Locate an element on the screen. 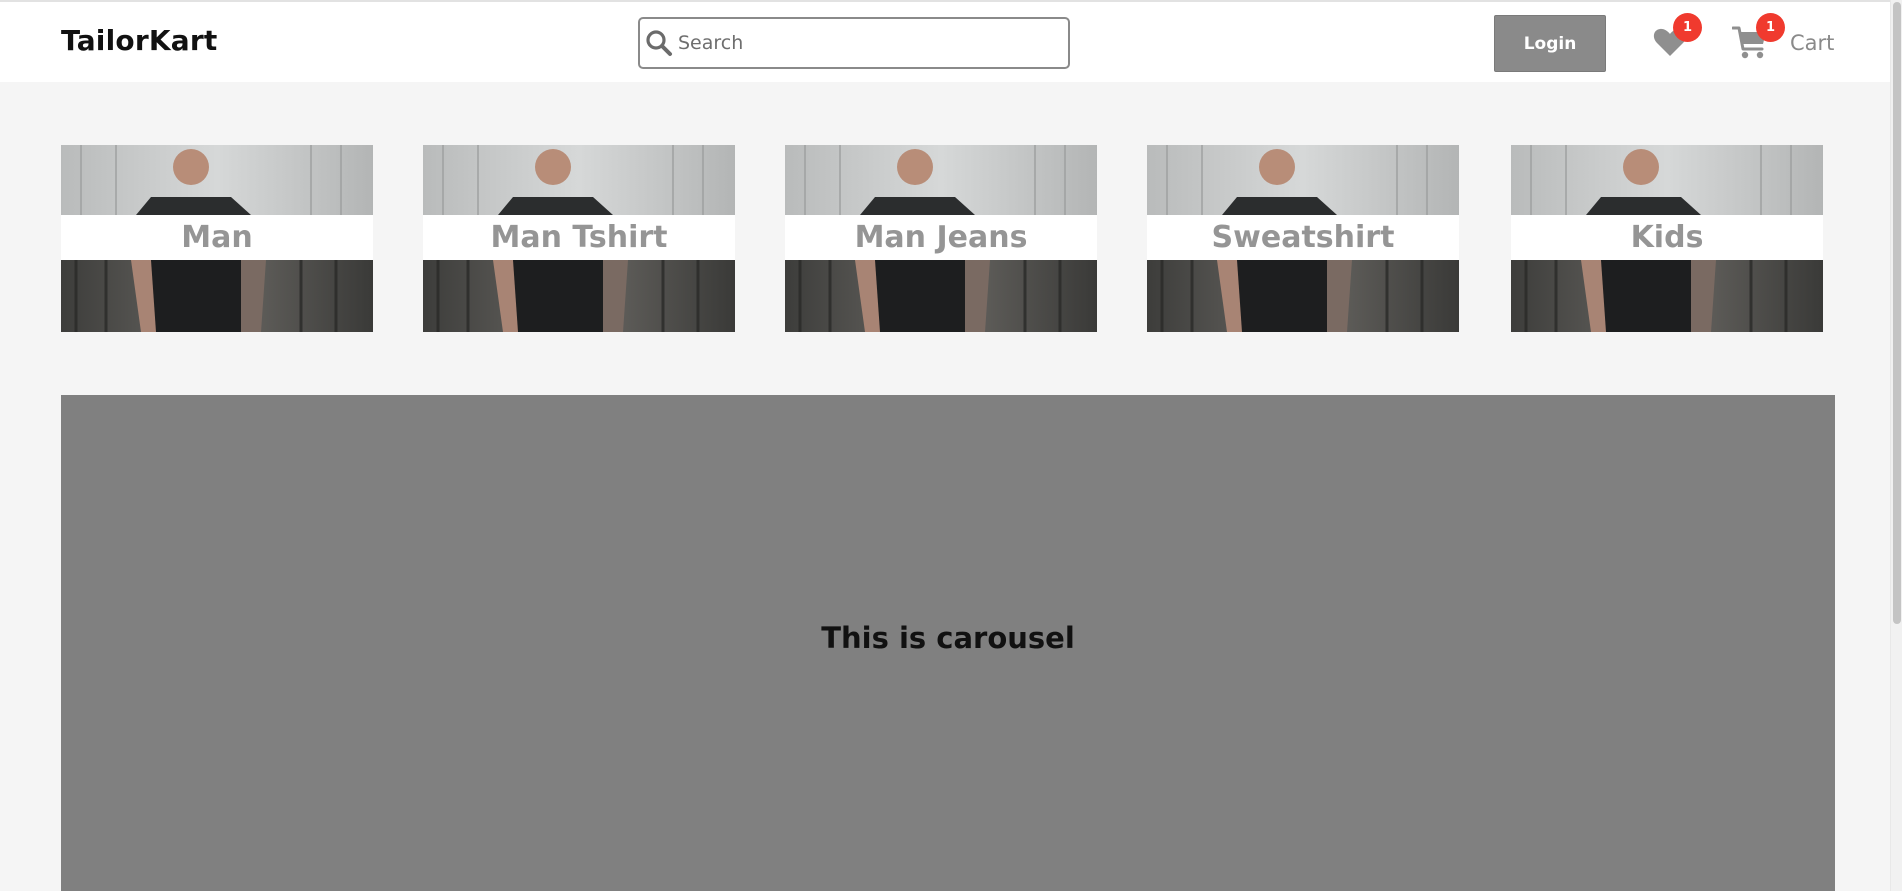 Image resolution: width=1902 pixels, height=891 pixels. category-label: Kids is located at coordinates (1667, 237).